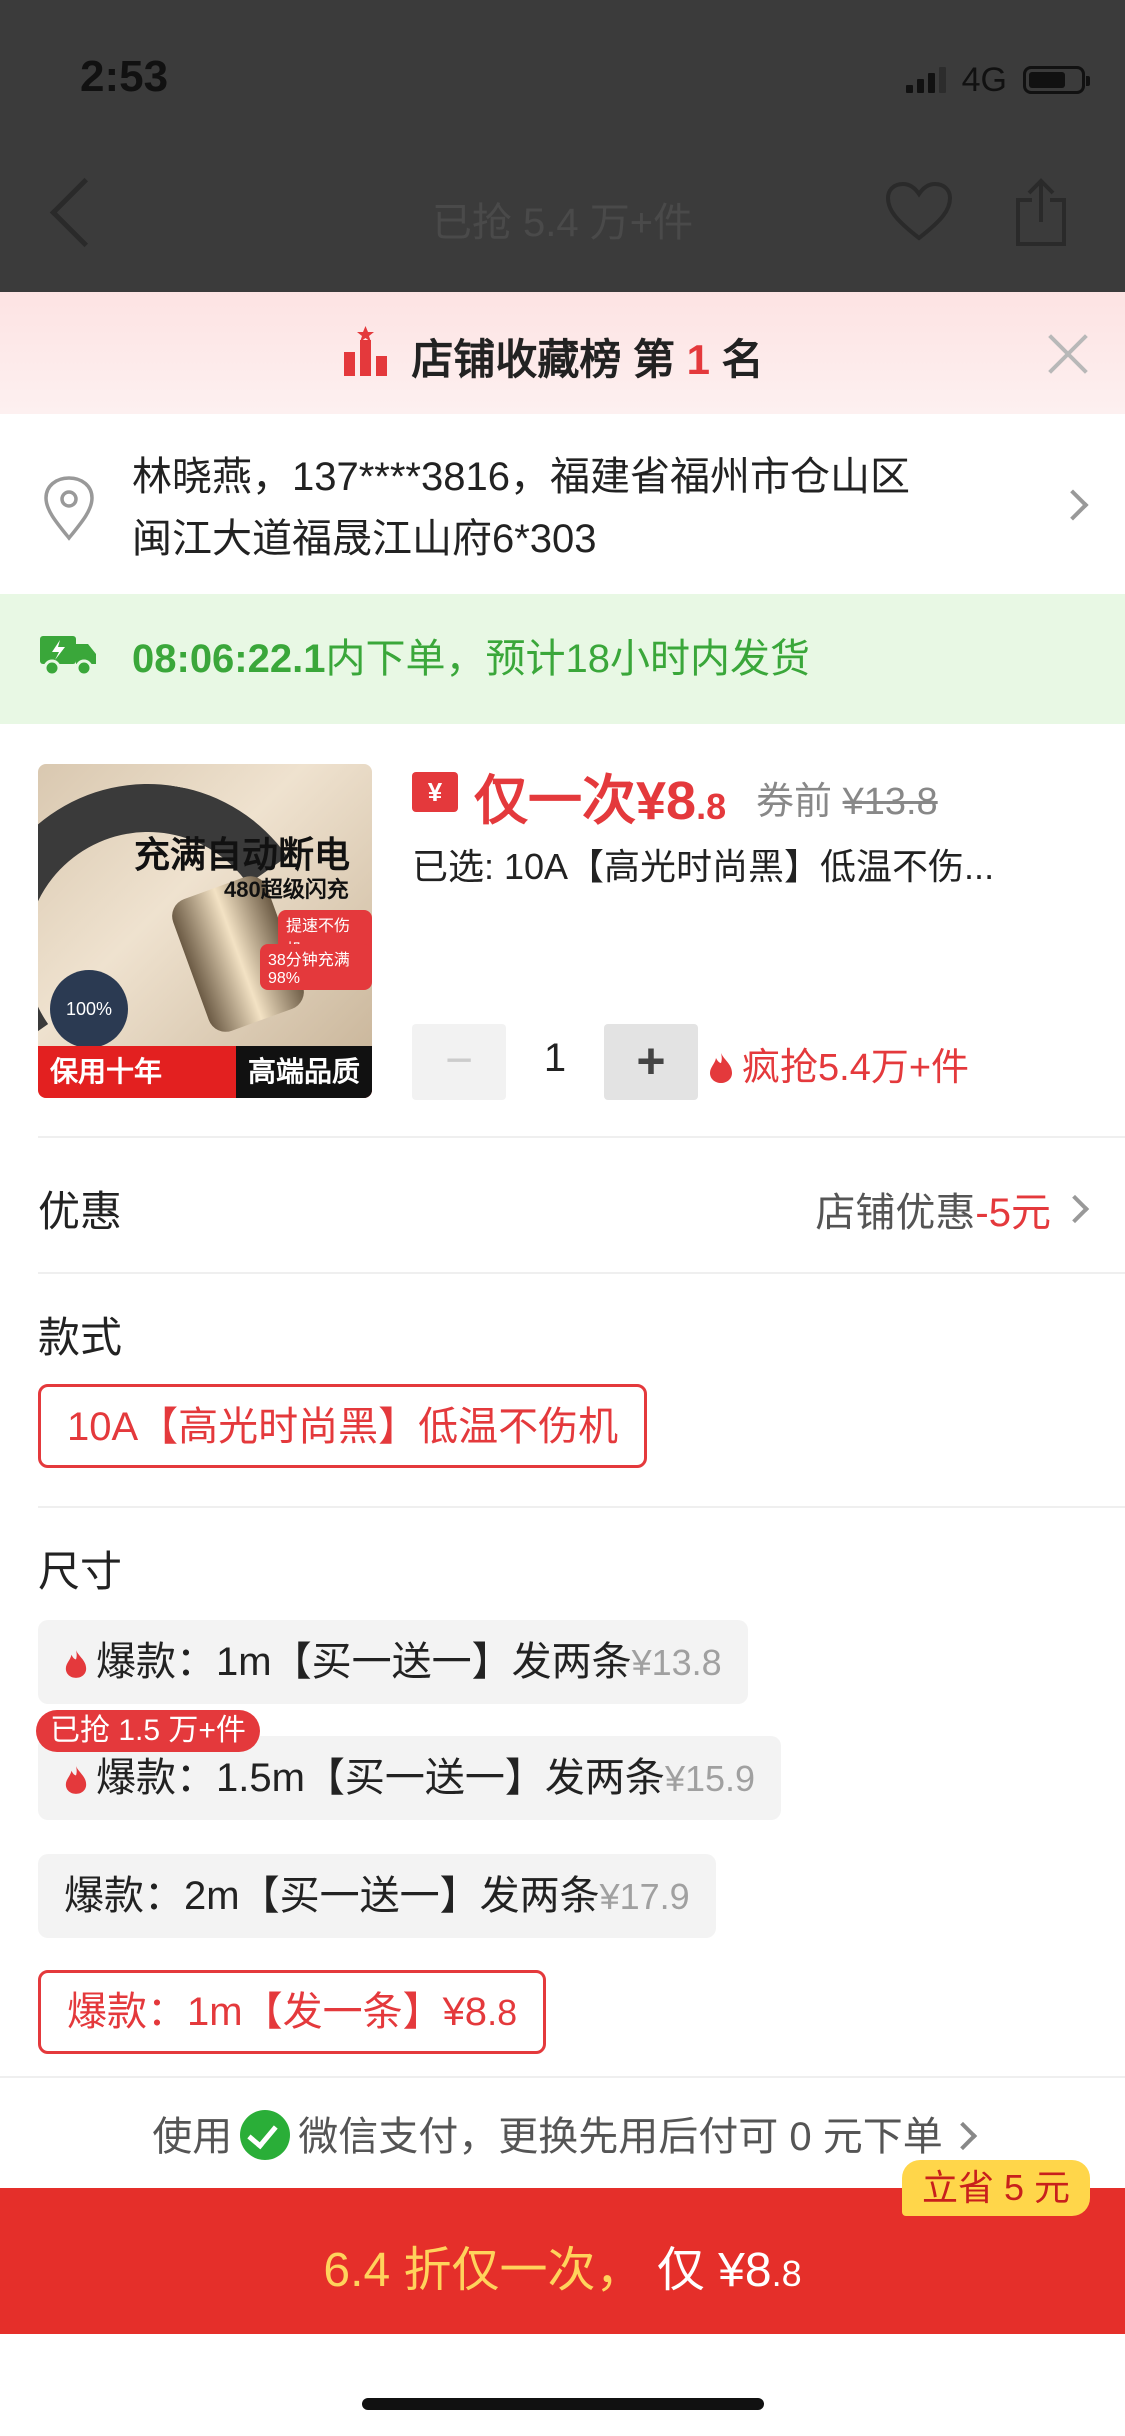 The height and width of the screenshot is (2436, 1125). What do you see at coordinates (265, 2135) in the screenshot?
I see `wechat-pay-icon` at bounding box center [265, 2135].